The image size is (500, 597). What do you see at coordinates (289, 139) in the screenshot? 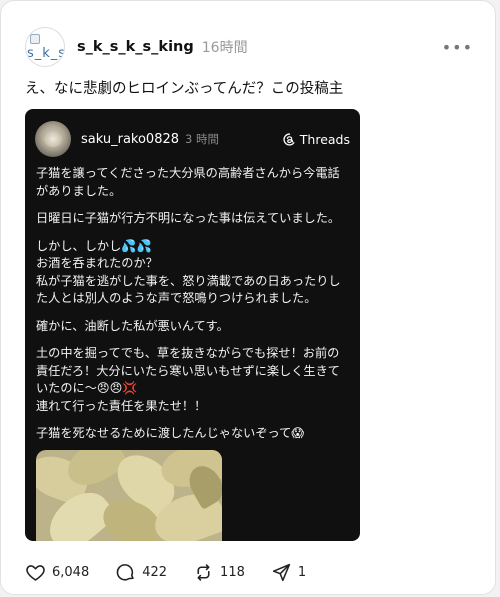
I see `threads-logo-icon` at bounding box center [289, 139].